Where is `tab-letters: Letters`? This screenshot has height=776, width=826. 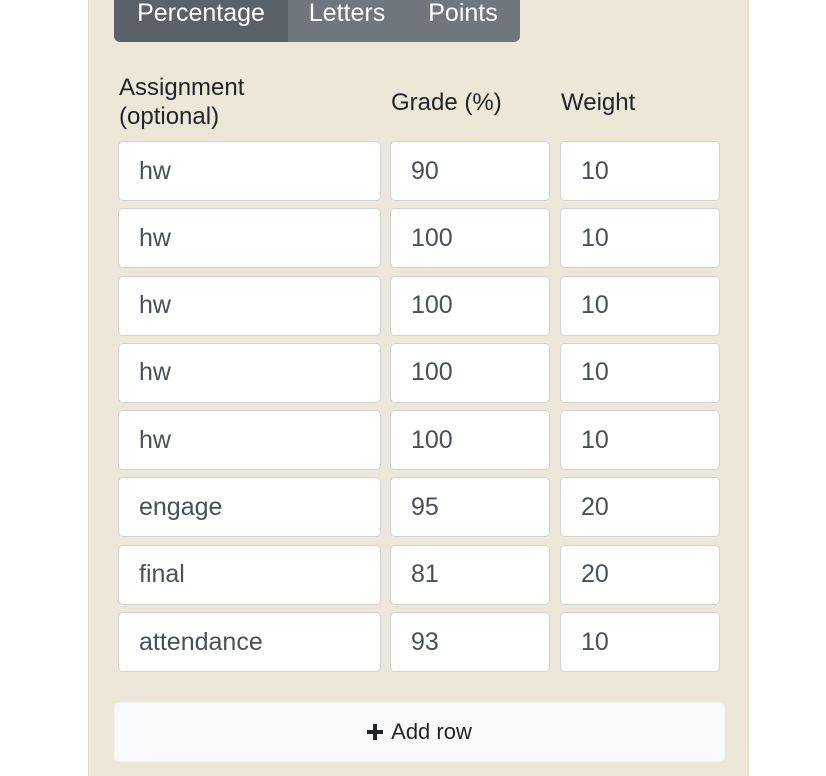
tab-letters: Letters is located at coordinates (347, 21).